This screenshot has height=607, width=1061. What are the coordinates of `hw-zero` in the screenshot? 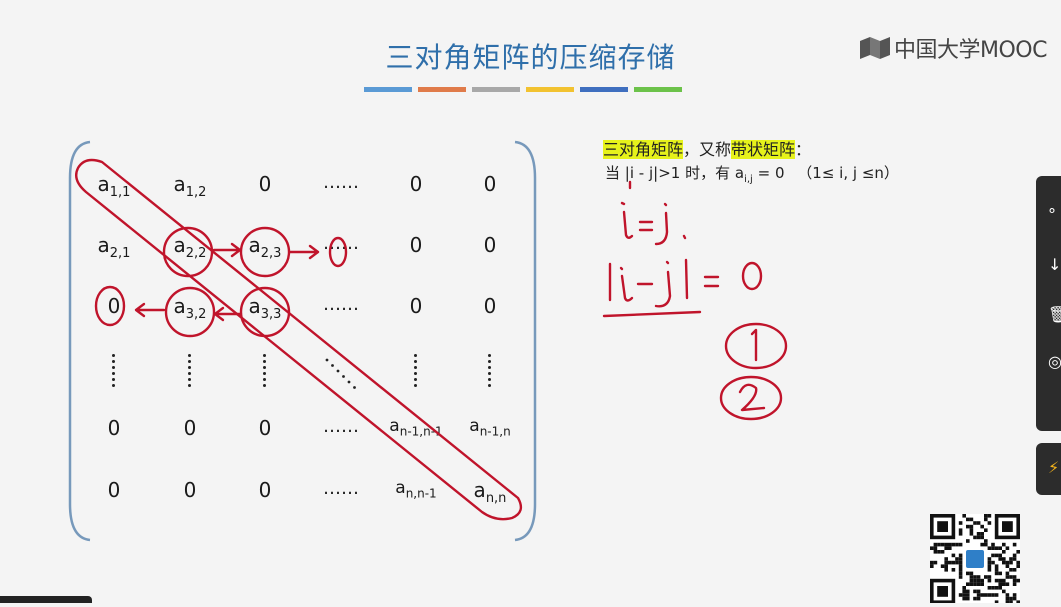 It's located at (752, 276).